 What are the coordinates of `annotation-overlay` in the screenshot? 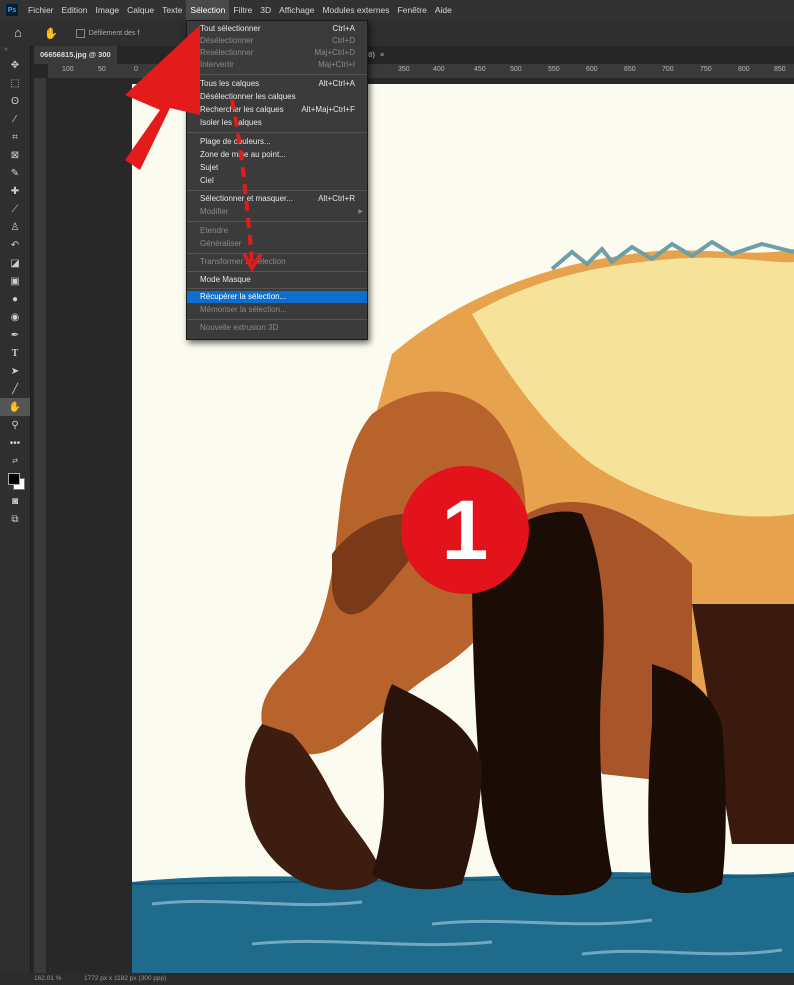 It's located at (194, 148).